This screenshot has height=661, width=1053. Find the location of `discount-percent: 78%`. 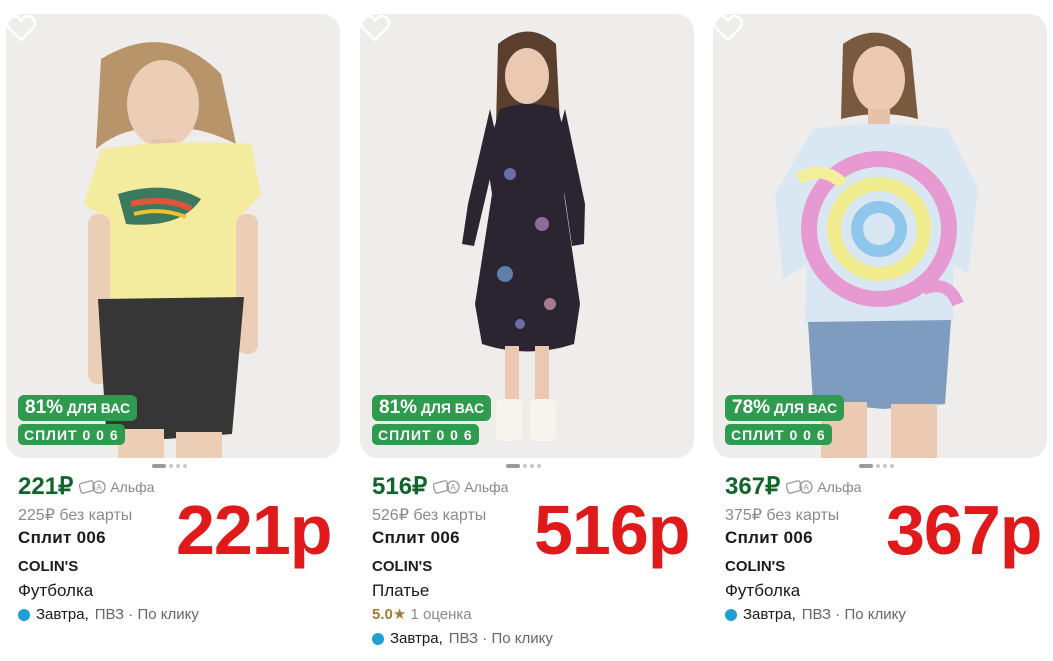

discount-percent: 78% is located at coordinates (751, 407).